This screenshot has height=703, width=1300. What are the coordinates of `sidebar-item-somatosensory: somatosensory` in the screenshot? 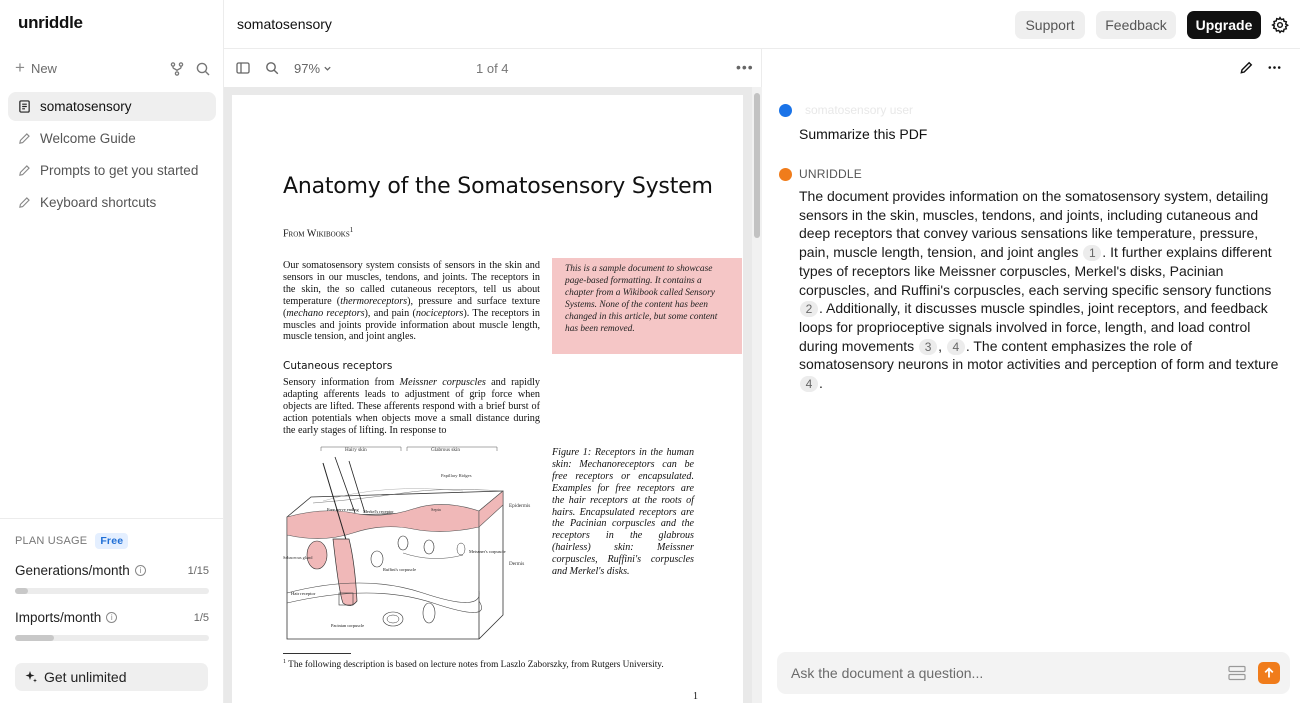 It's located at (112, 106).